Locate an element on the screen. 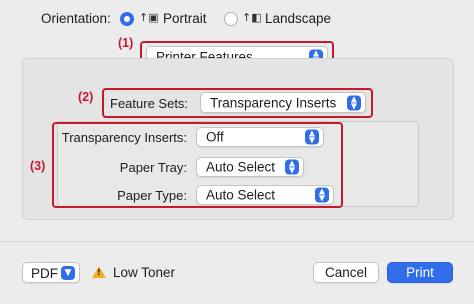 Image resolution: width=474 pixels, height=304 pixels. landscape-label: Landscape is located at coordinates (298, 18).